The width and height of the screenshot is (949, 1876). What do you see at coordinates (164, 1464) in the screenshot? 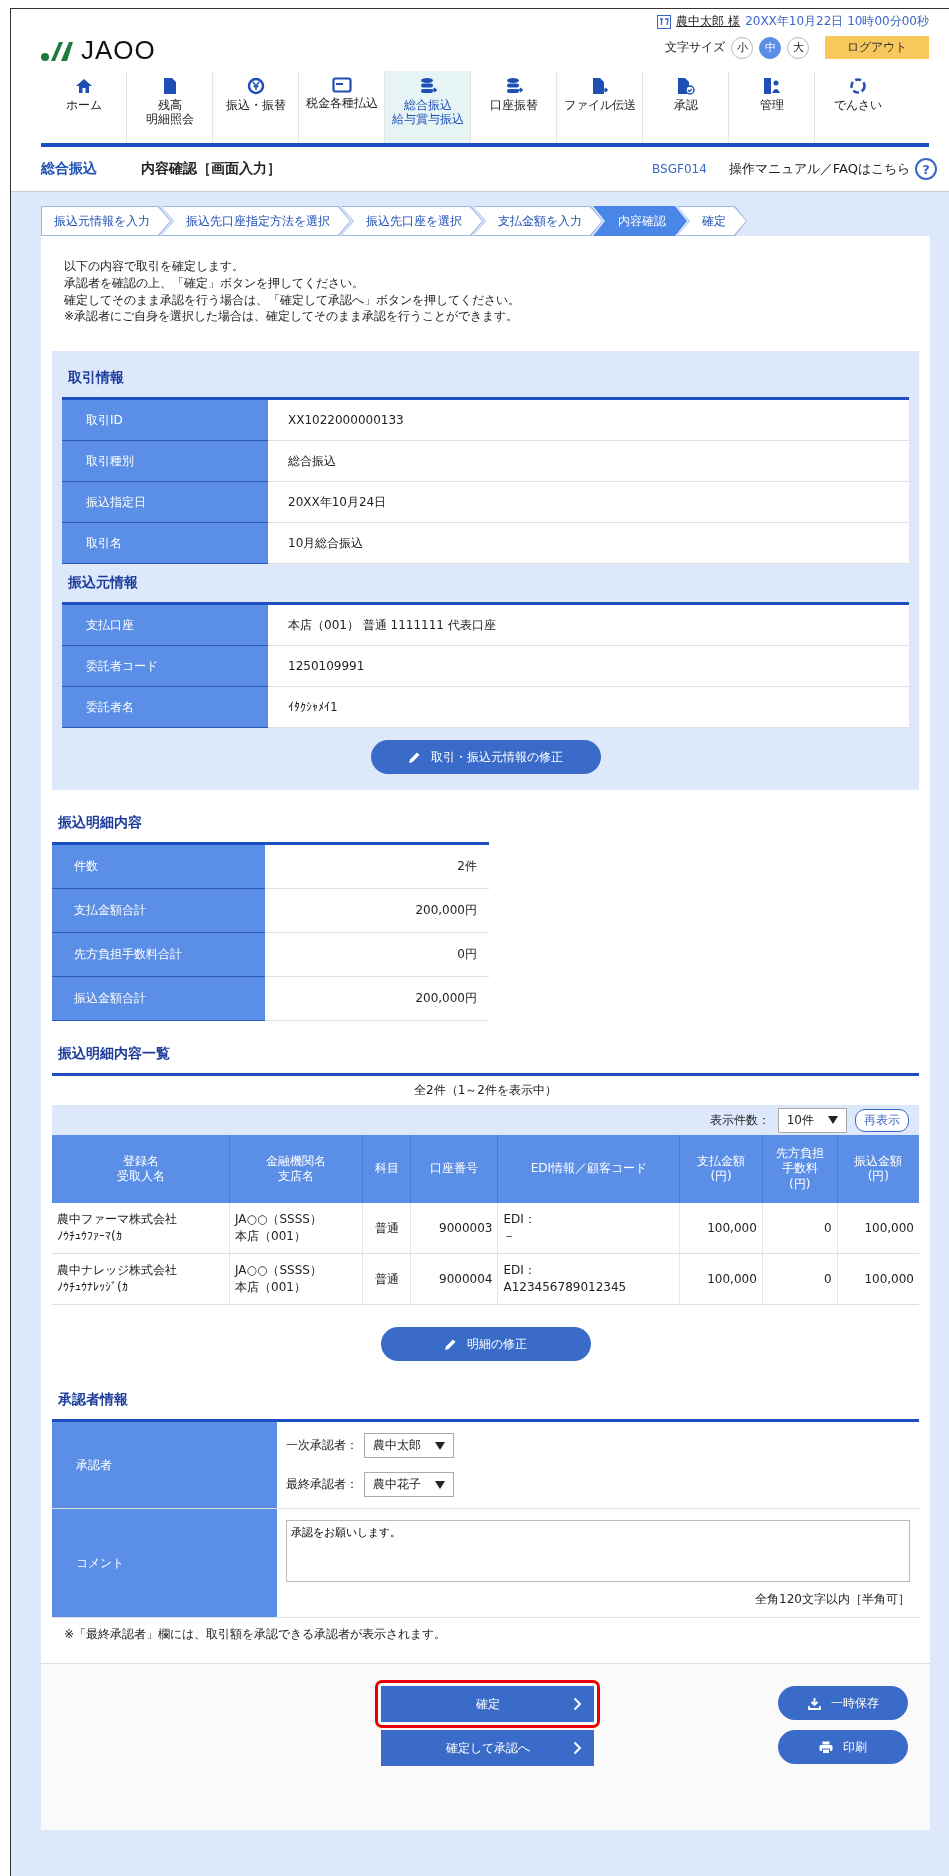
I see `field-label: 承認者` at bounding box center [164, 1464].